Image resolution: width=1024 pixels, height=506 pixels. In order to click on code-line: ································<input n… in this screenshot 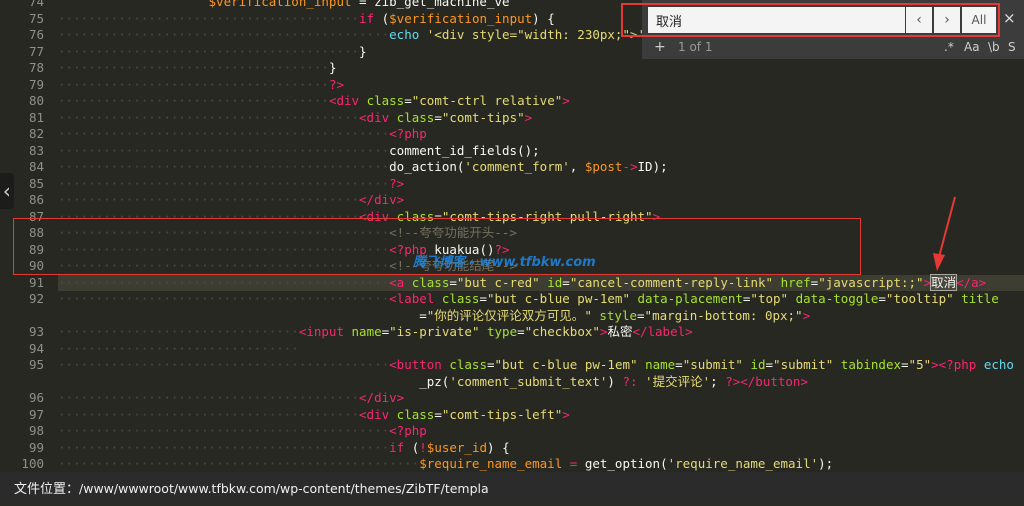, I will do `click(541, 332)`.